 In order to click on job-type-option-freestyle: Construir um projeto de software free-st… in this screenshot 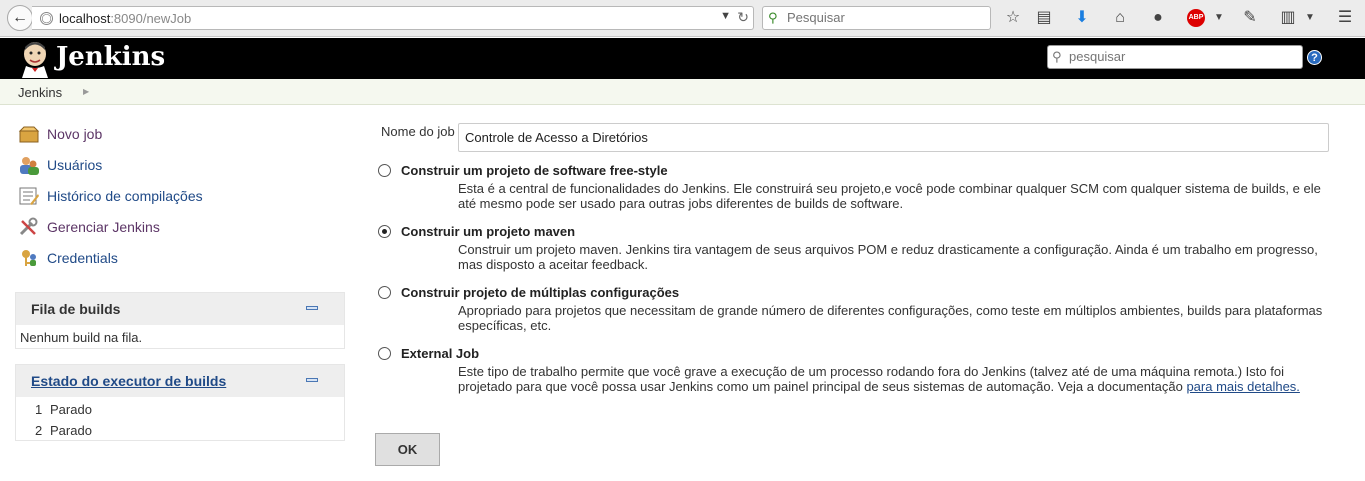, I will do `click(858, 190)`.